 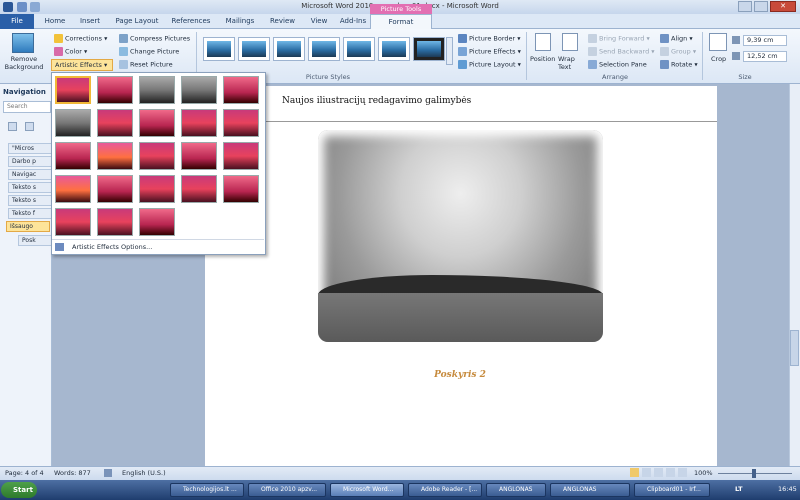 What do you see at coordinates (489, 51) in the screenshot?
I see `picture-effects-button: Picture Effects ▾` at bounding box center [489, 51].